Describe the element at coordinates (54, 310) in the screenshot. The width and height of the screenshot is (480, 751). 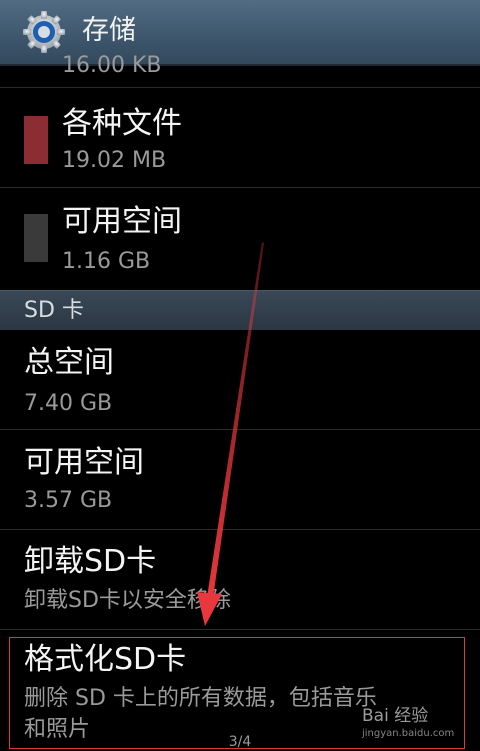
I see `section-title: SD 卡` at that location.